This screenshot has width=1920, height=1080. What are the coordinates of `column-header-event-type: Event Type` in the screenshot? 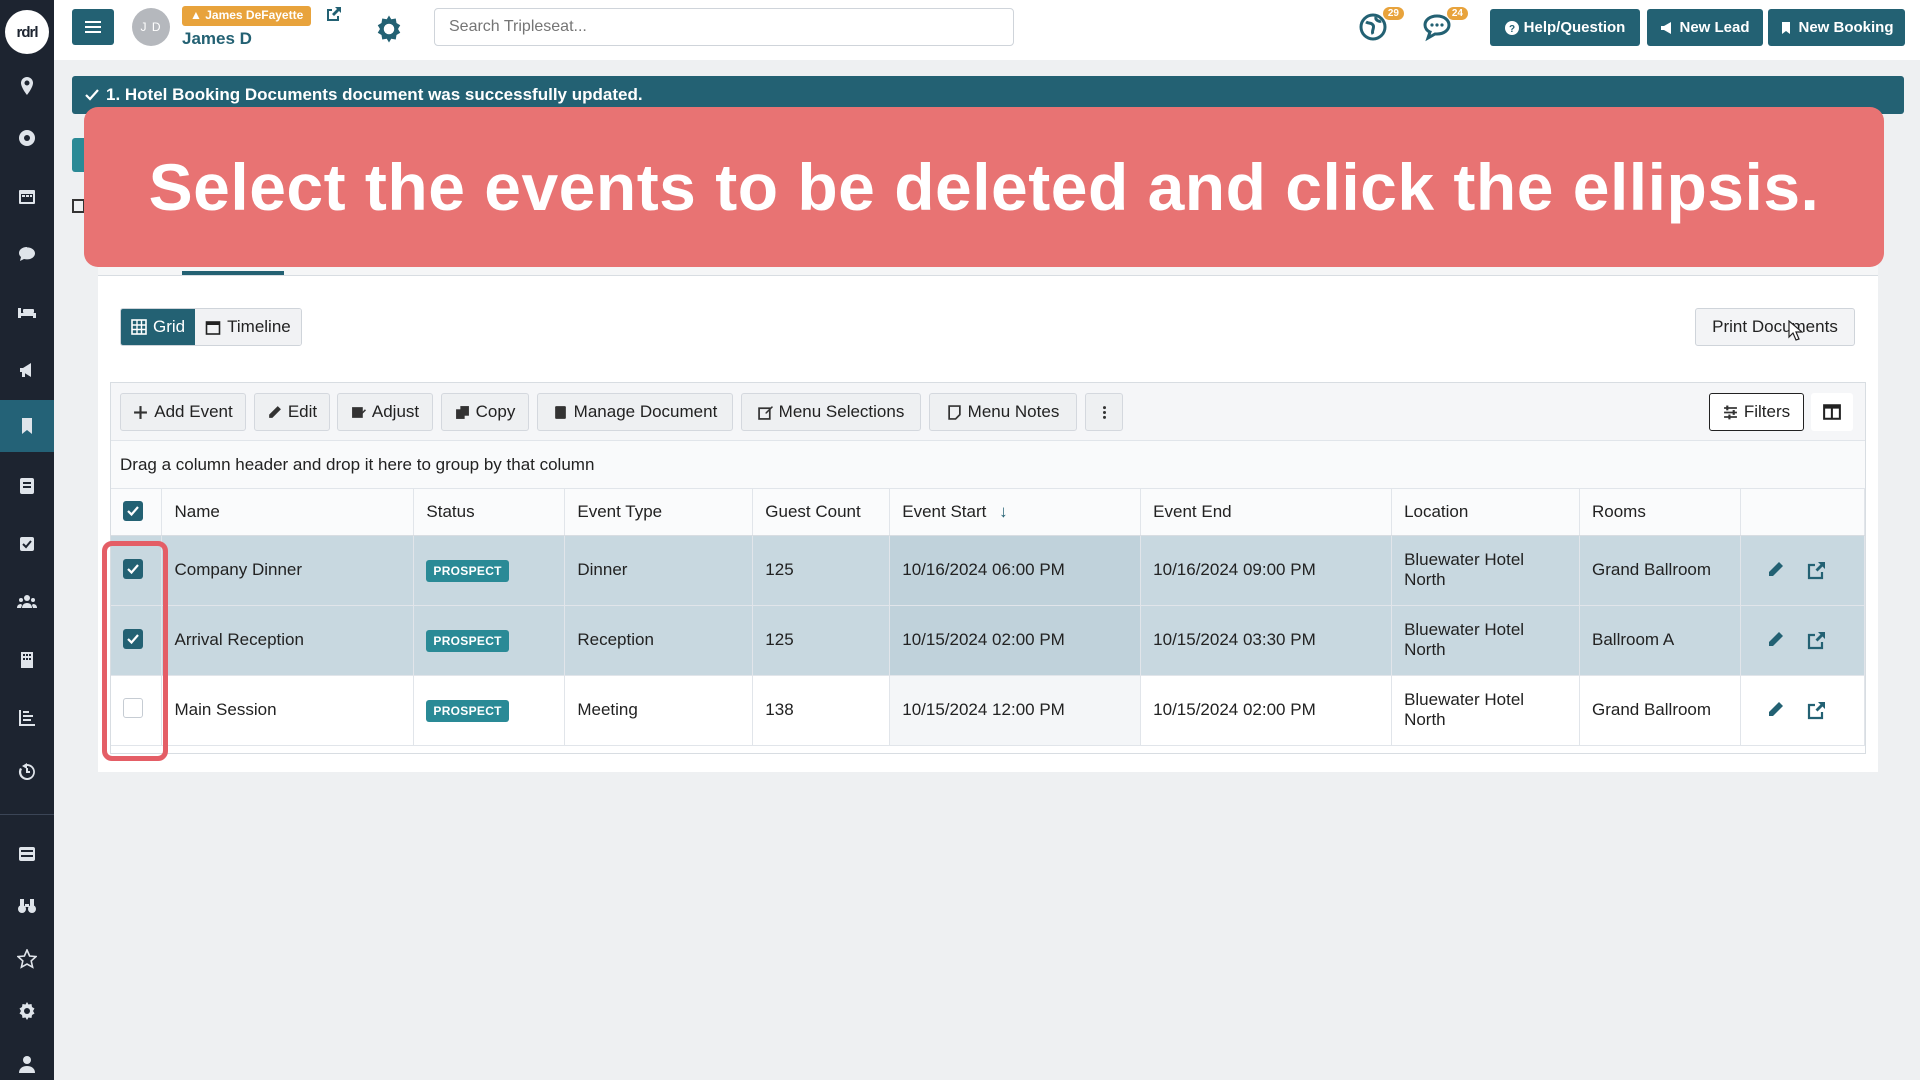 It's located at (659, 512).